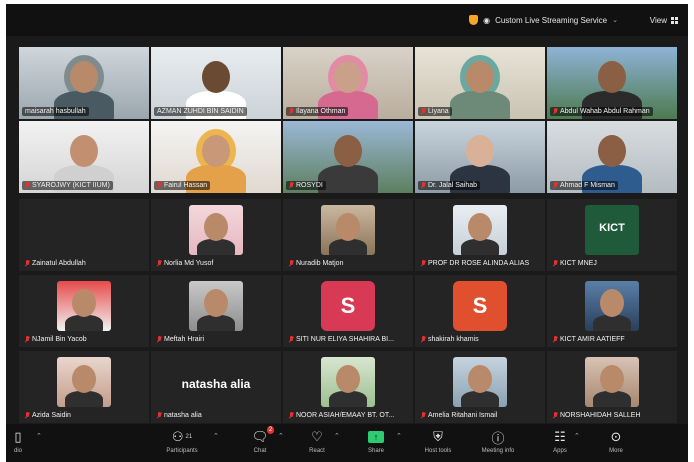 This screenshot has width=694, height=462. Describe the element at coordinates (84, 157) in the screenshot. I see `participant-tile: SYAROJWY (KICT IIUM)` at that location.